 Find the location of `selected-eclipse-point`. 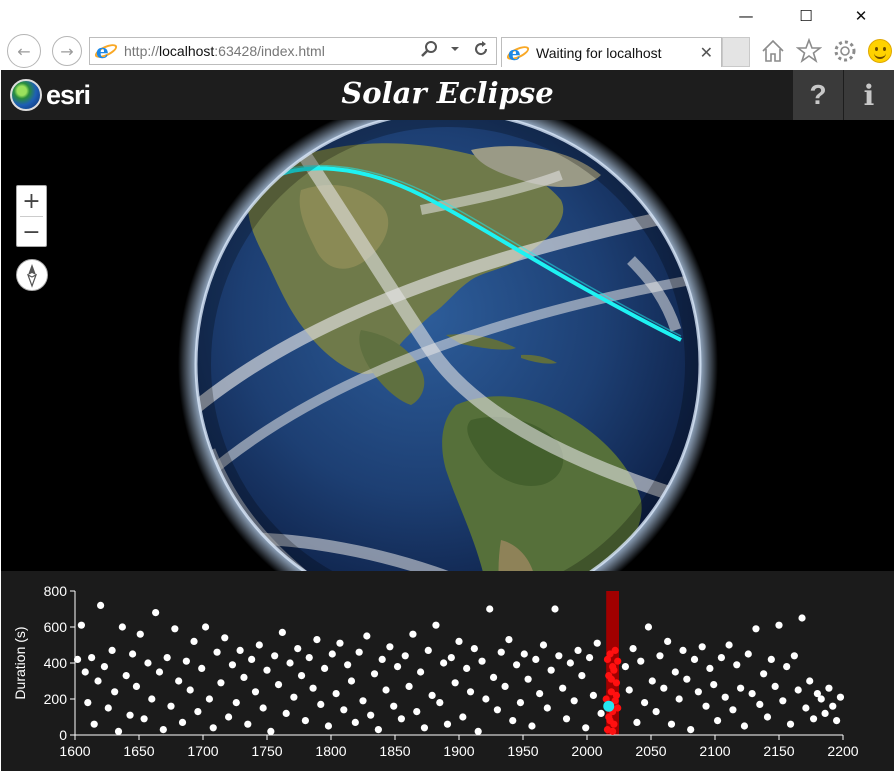

selected-eclipse-point is located at coordinates (609, 706).